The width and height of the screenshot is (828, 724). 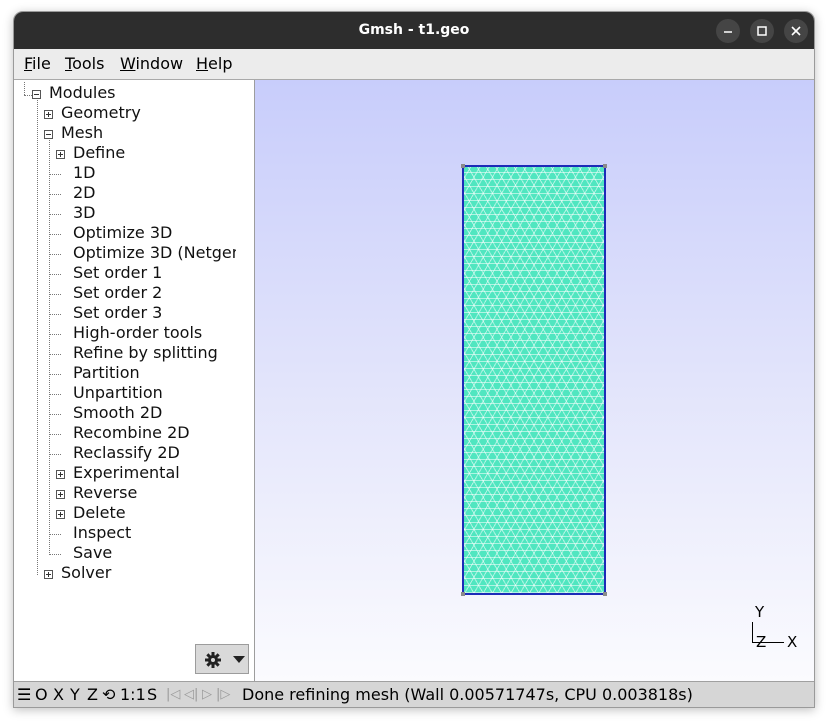 What do you see at coordinates (154, 413) in the screenshot?
I see `tree-item-smooth-2d: Smooth 2D` at bounding box center [154, 413].